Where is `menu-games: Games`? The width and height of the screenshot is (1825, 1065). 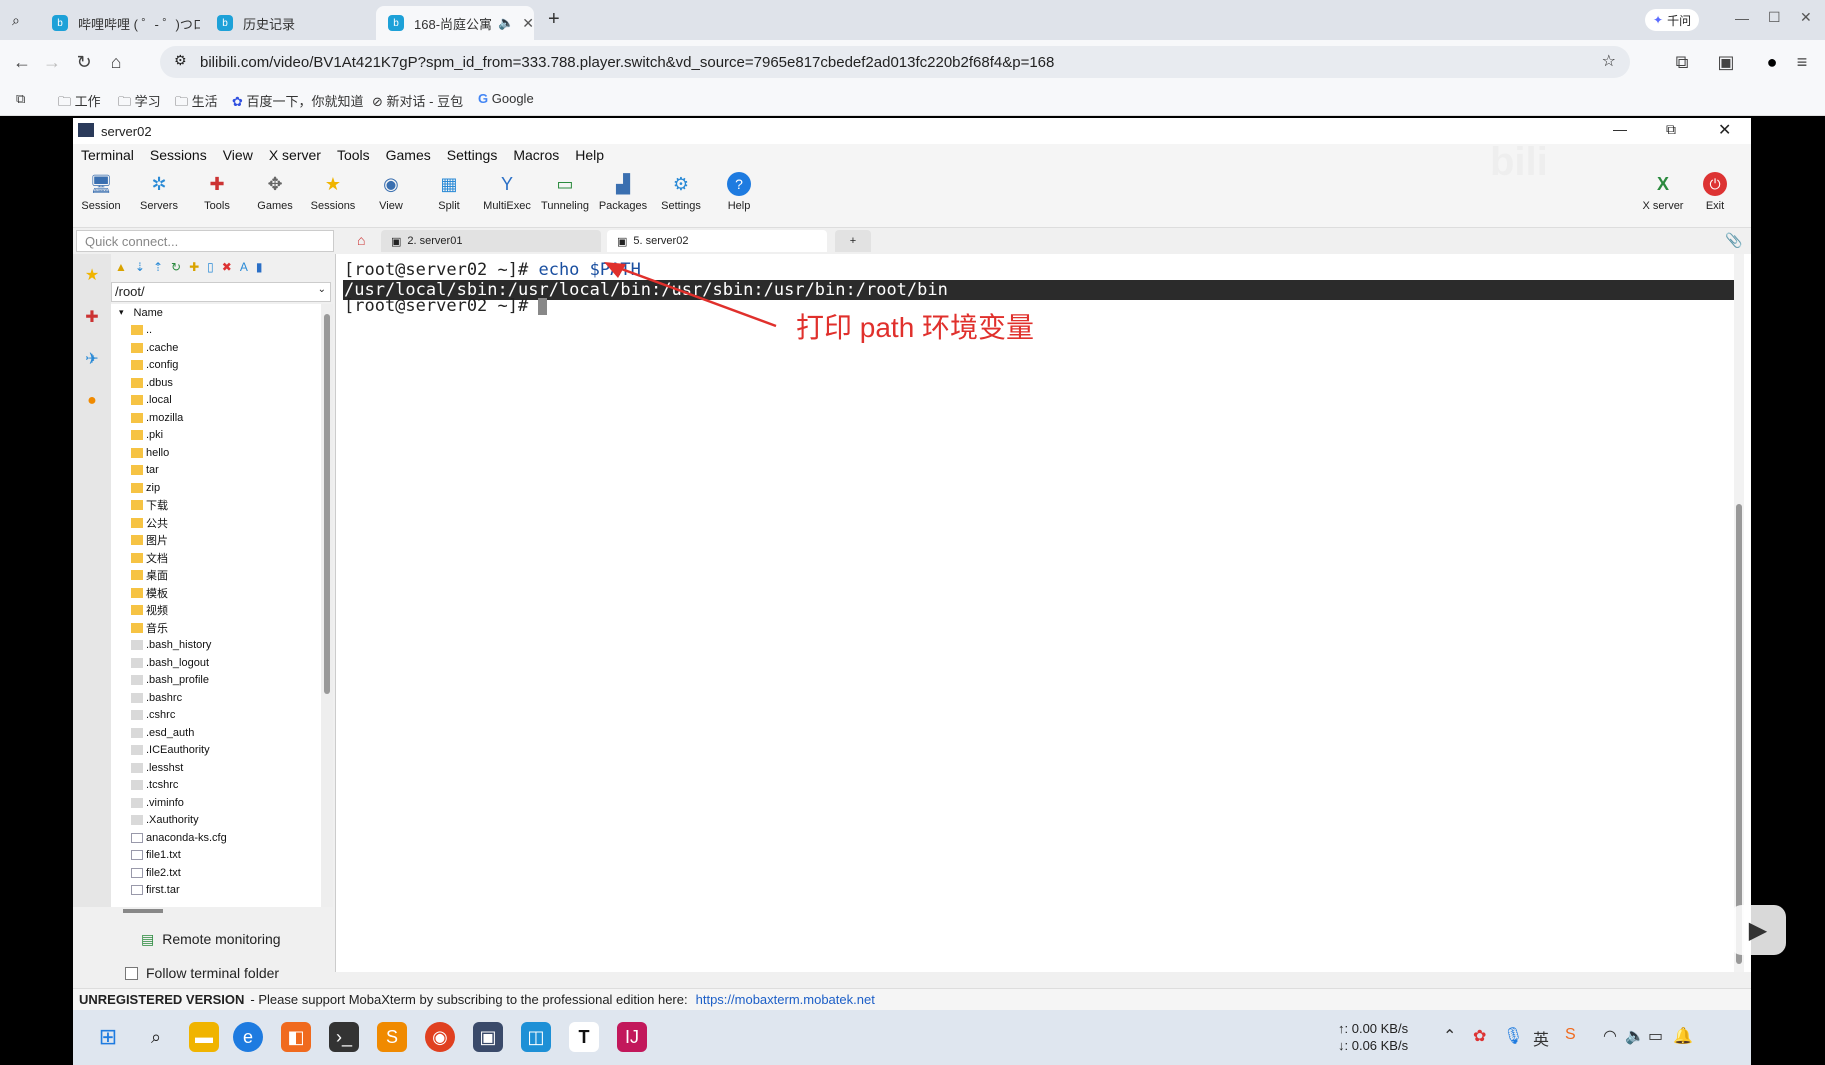 menu-games: Games is located at coordinates (408, 155).